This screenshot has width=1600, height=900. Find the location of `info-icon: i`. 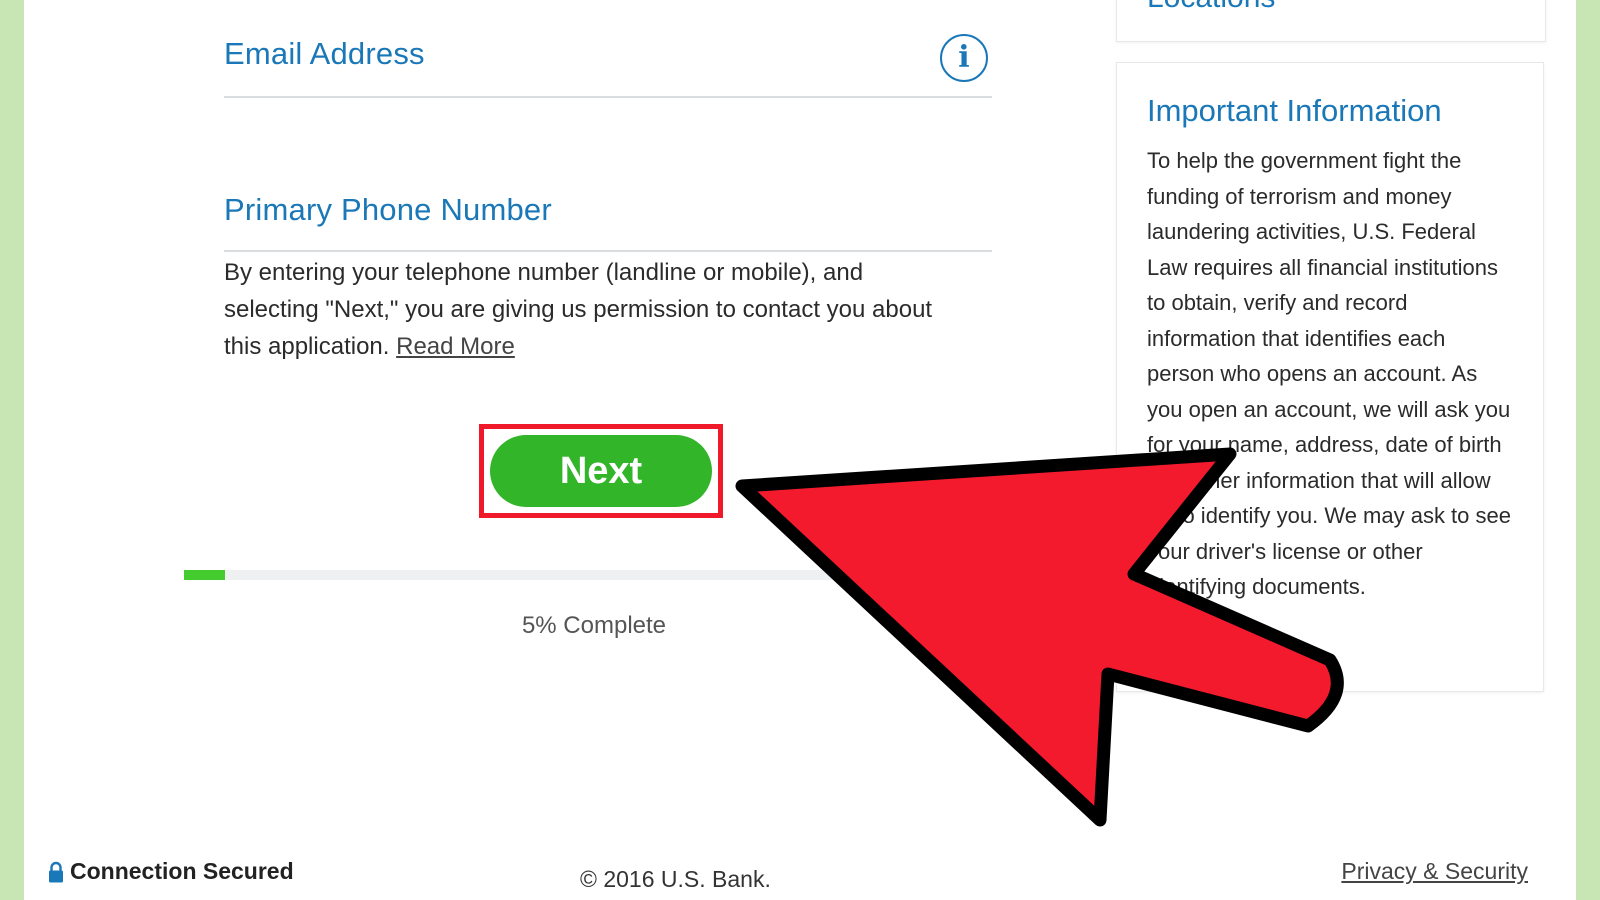

info-icon: i is located at coordinates (964, 58).